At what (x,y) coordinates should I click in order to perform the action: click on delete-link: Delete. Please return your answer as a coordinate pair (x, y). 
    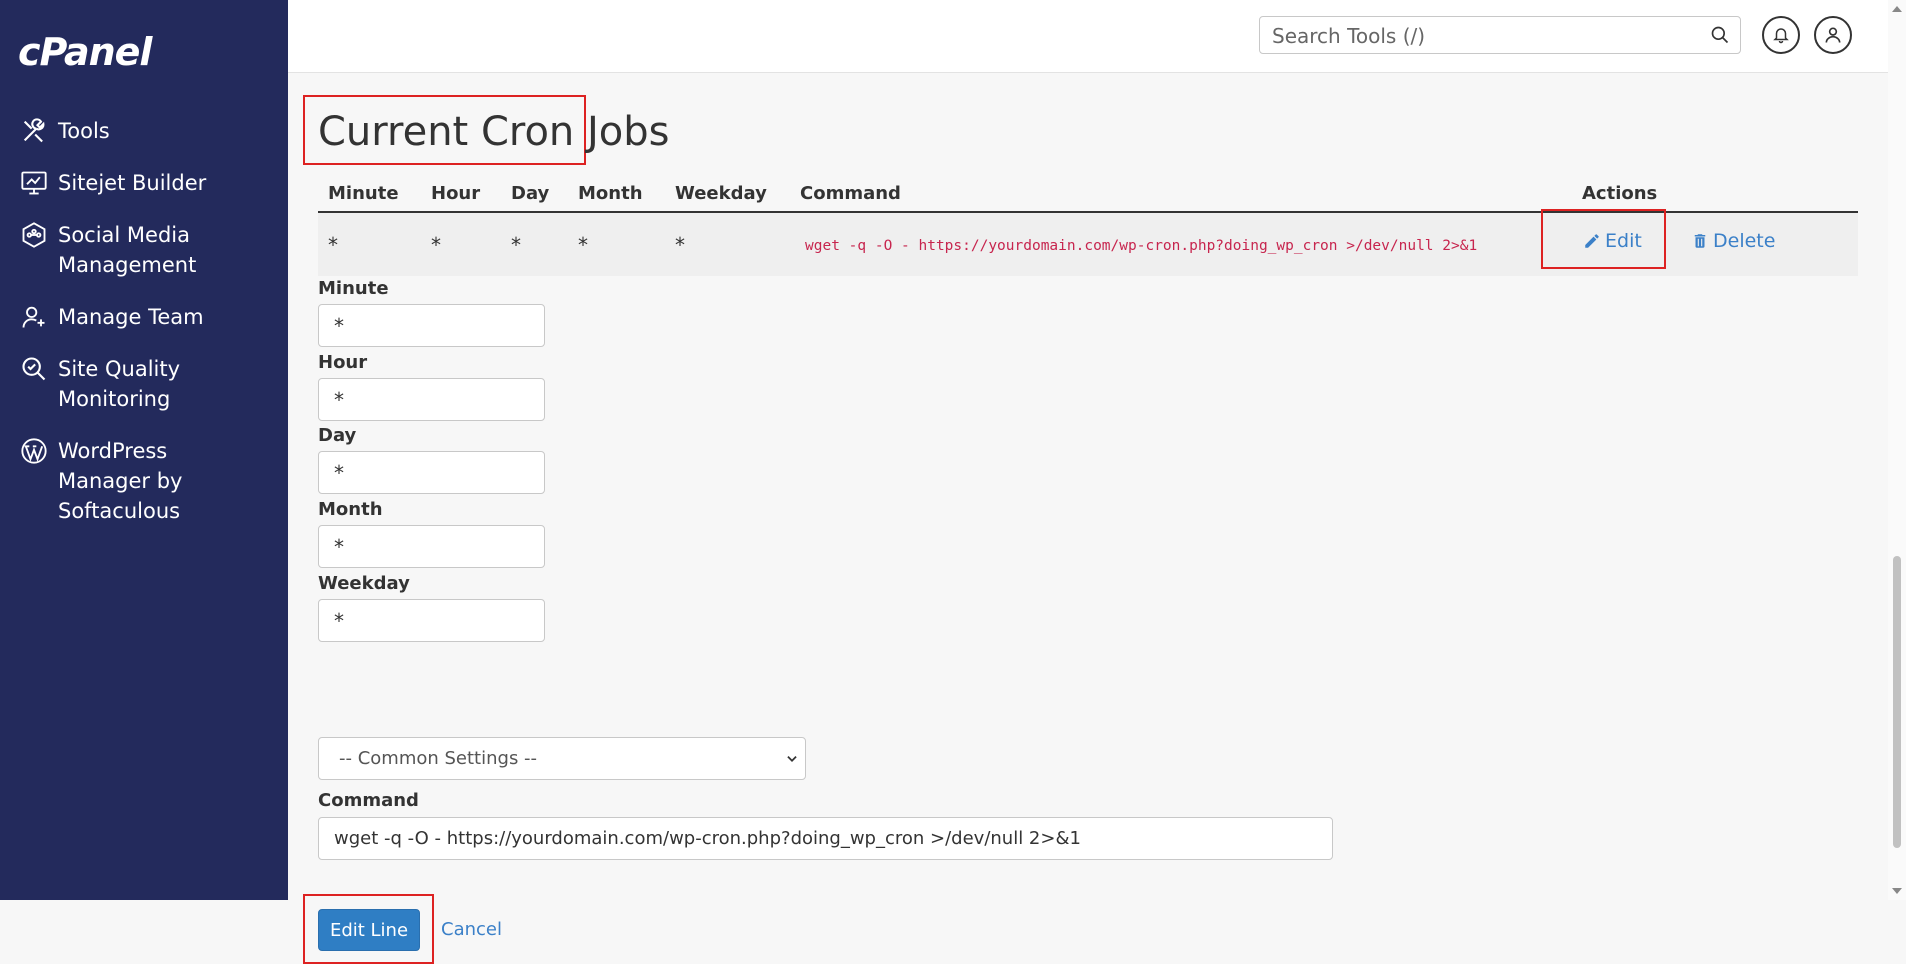
    Looking at the image, I should click on (1733, 241).